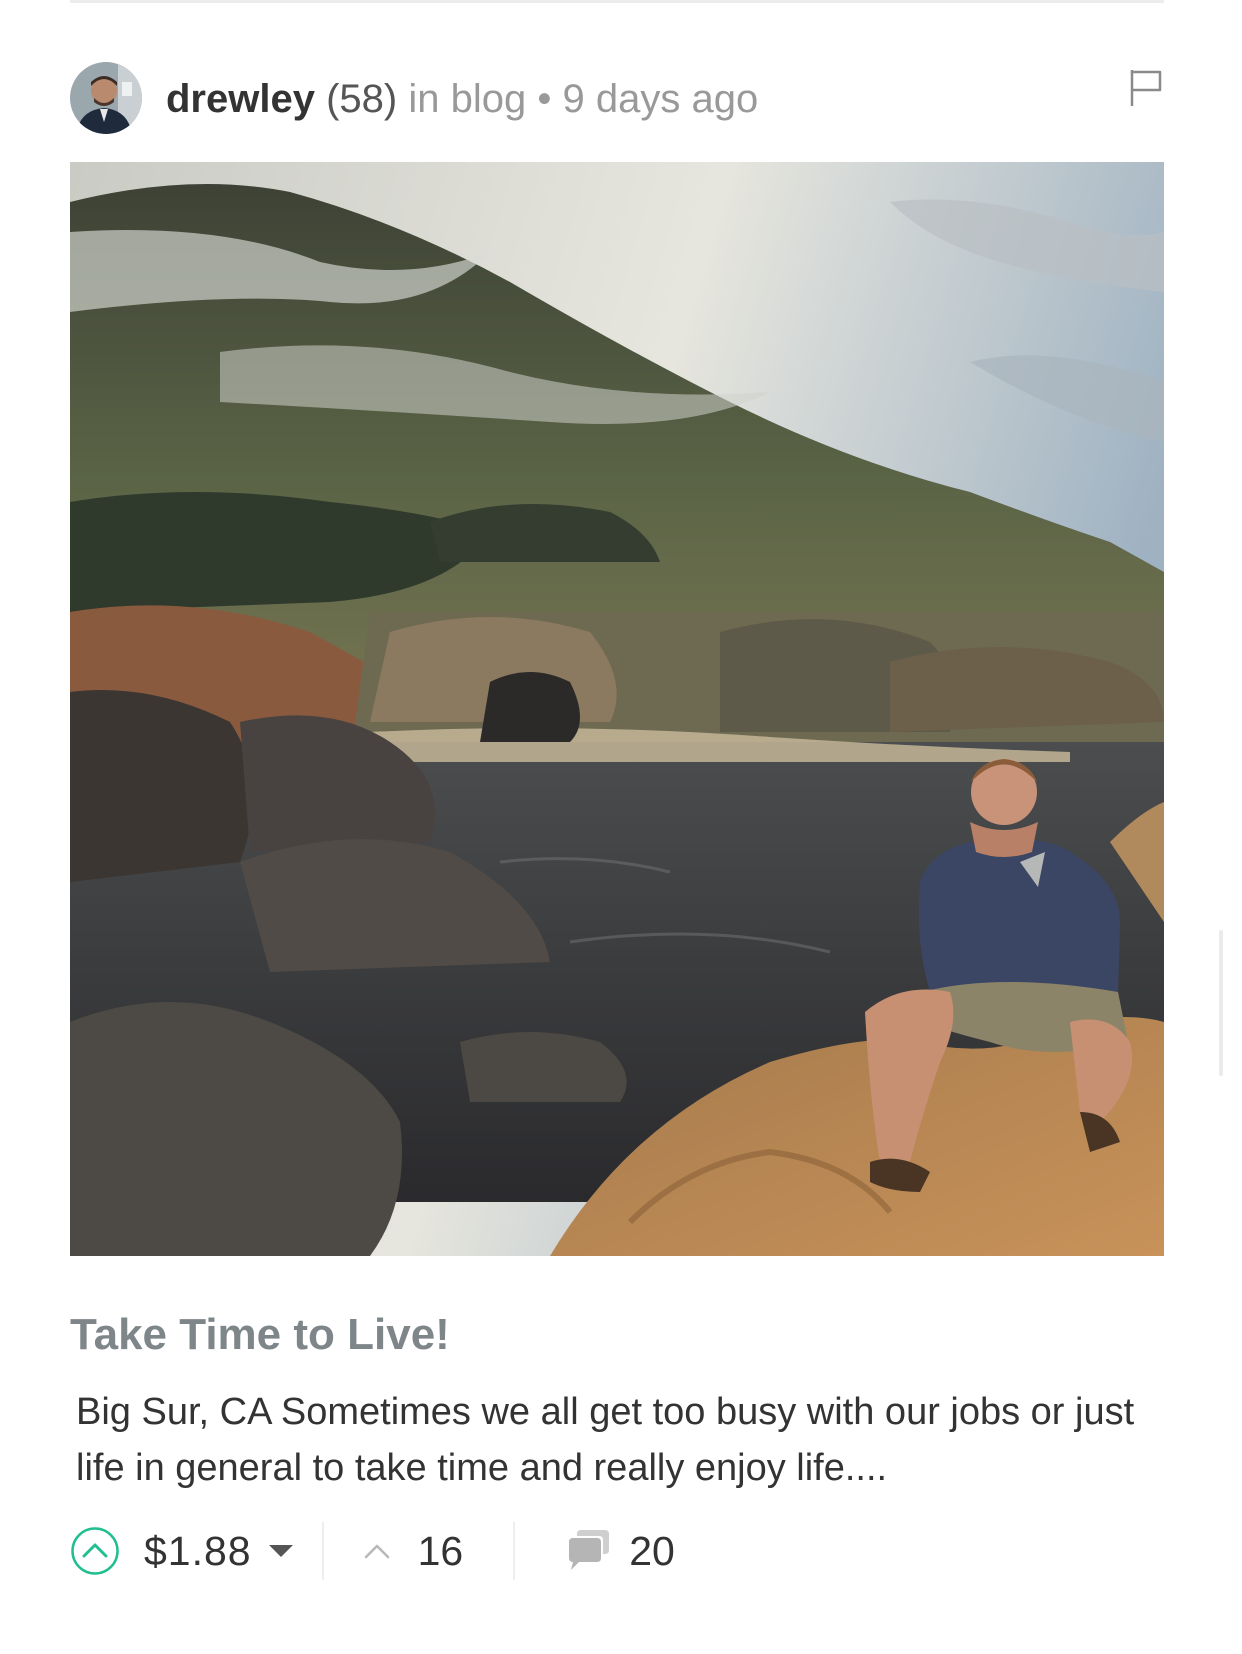 The height and width of the screenshot is (1654, 1242). I want to click on comments-icon, so click(589, 1551).